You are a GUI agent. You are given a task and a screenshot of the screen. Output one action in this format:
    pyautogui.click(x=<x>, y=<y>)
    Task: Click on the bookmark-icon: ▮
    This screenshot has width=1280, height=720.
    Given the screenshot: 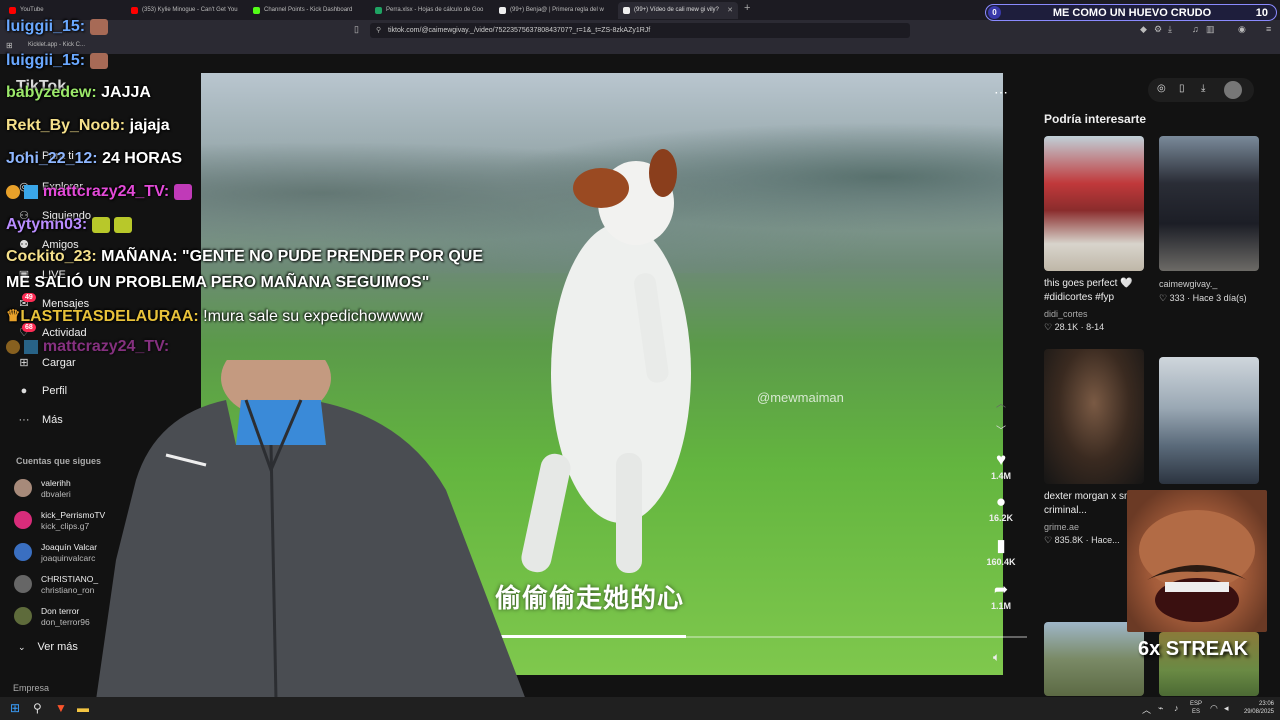 What is the action you would take?
    pyautogui.click(x=1001, y=545)
    